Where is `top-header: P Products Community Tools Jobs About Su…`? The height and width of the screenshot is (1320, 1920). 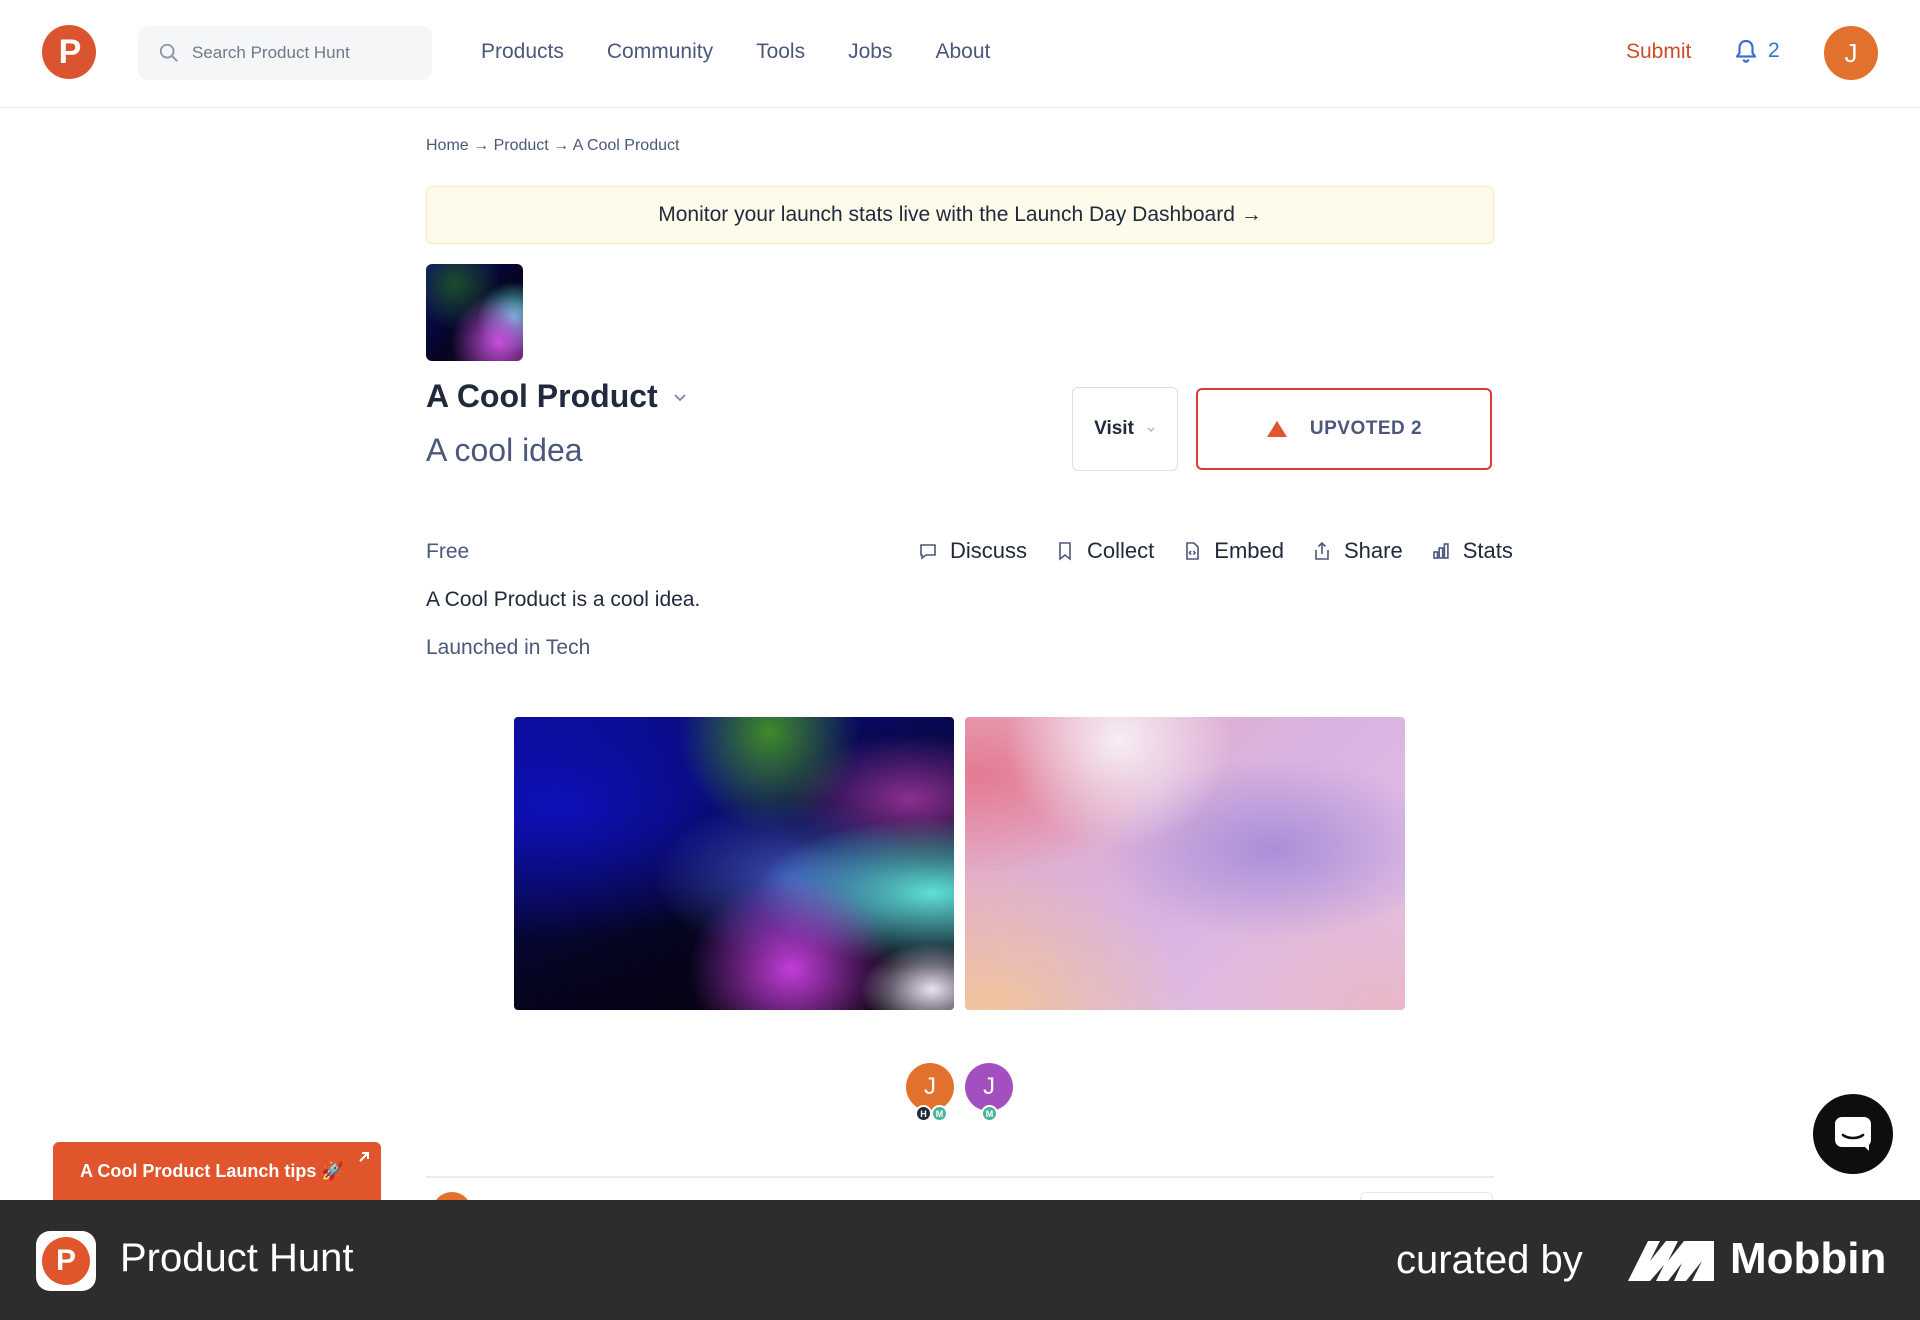 top-header: P Products Community Tools Jobs About Su… is located at coordinates (960, 54).